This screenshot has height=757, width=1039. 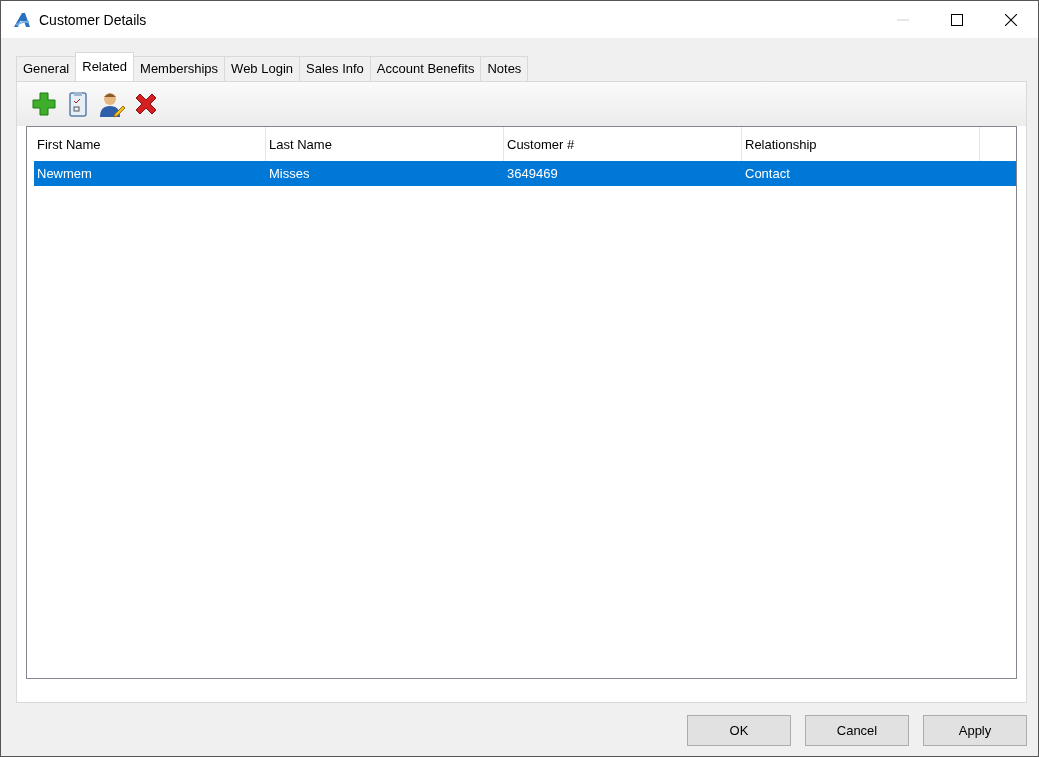 What do you see at coordinates (64, 174) in the screenshot?
I see `table-cell-text: Newmem` at bounding box center [64, 174].